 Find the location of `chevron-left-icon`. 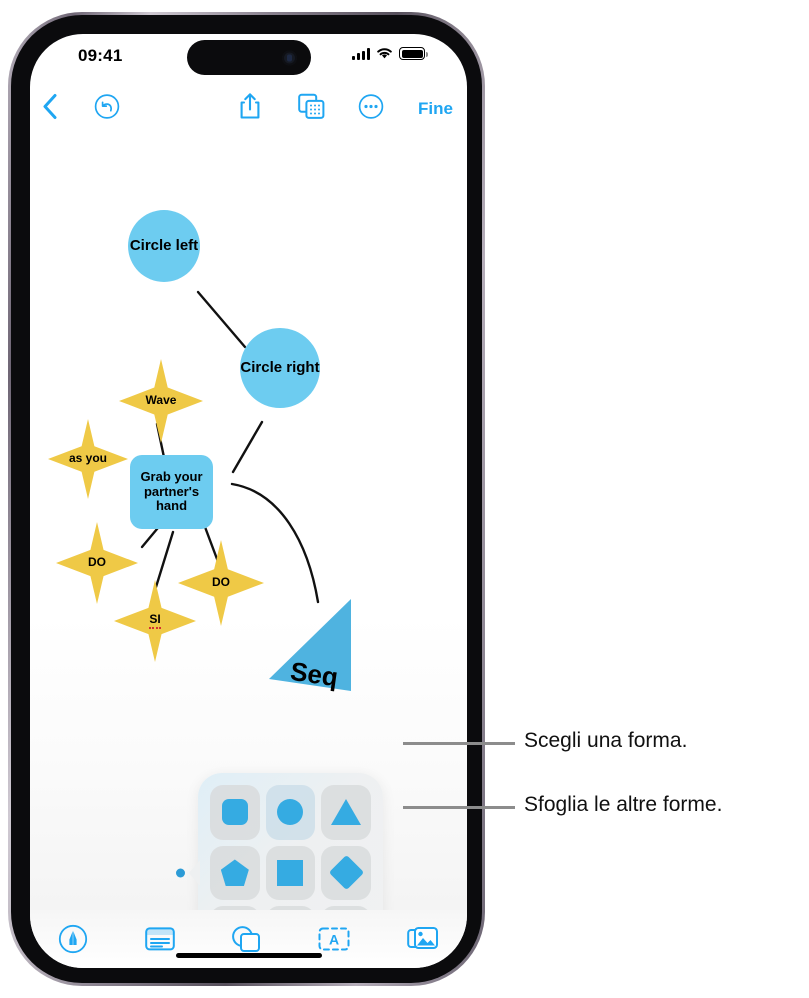

chevron-left-icon is located at coordinates (50, 109).